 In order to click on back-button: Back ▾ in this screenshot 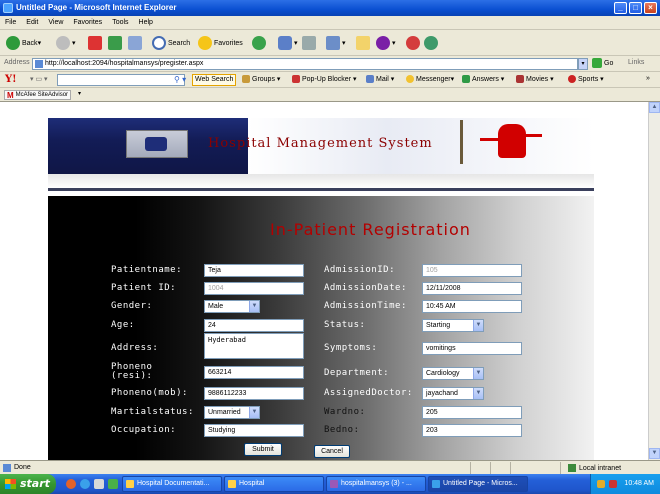, I will do `click(23, 43)`.